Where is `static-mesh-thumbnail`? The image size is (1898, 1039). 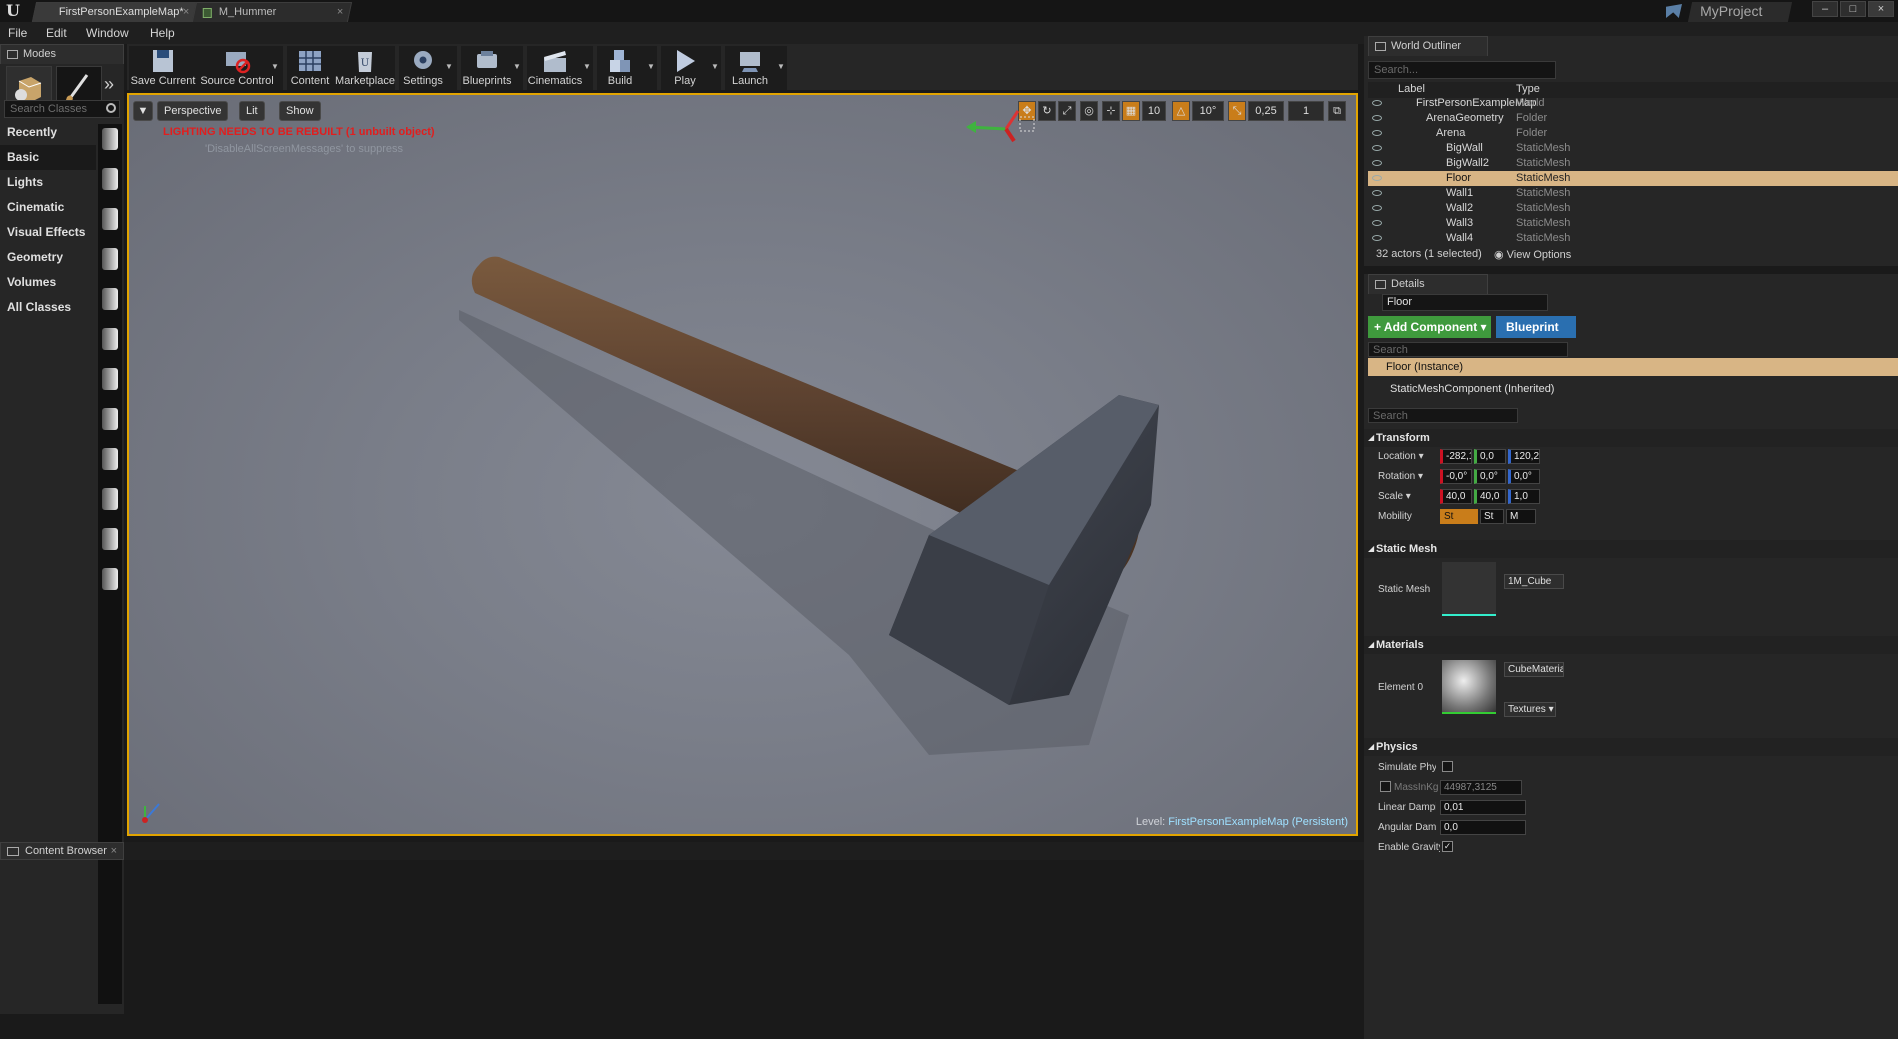 static-mesh-thumbnail is located at coordinates (1469, 589).